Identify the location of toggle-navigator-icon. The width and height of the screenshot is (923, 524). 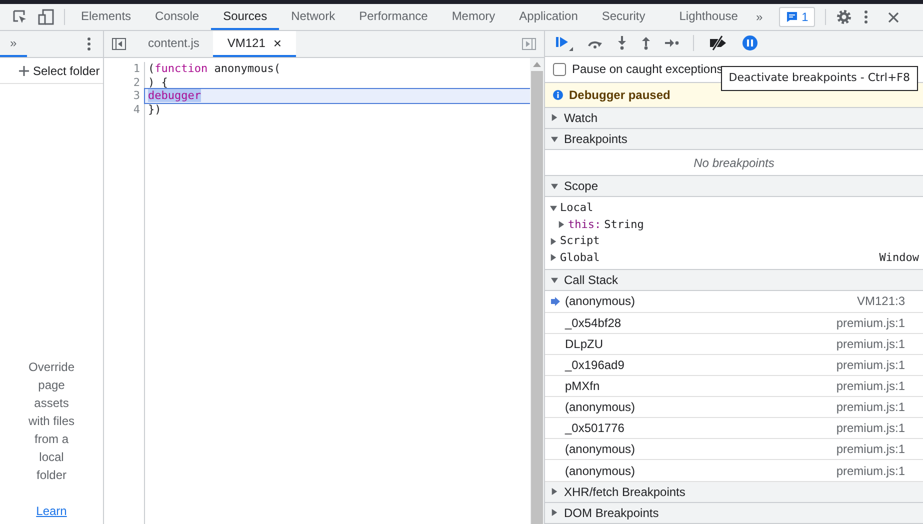
(119, 44).